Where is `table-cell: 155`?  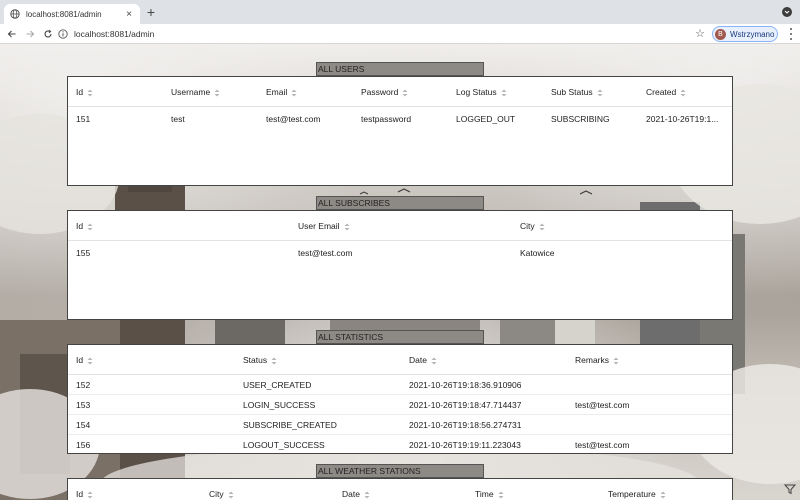
table-cell: 155 is located at coordinates (83, 253).